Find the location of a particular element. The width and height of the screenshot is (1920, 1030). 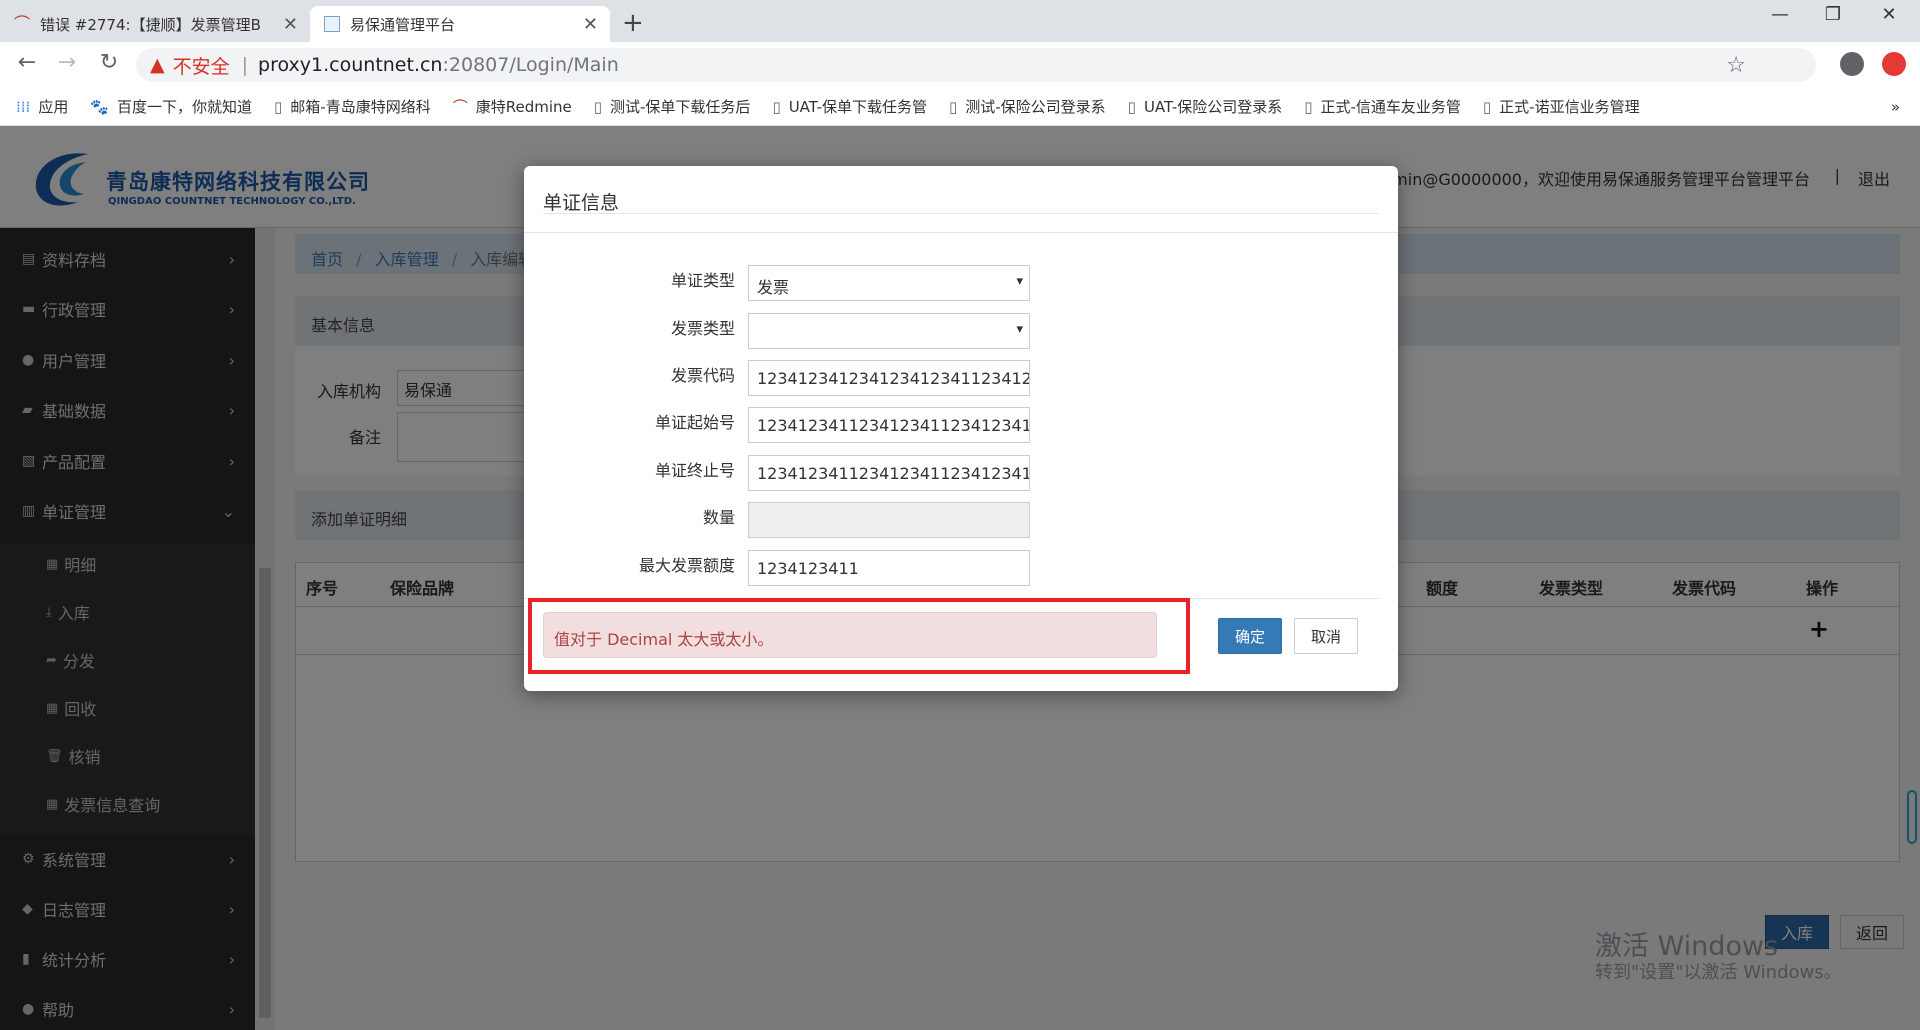

bookmark-item: ▯ 测试-保险公司登录系 is located at coordinates (1027, 106).